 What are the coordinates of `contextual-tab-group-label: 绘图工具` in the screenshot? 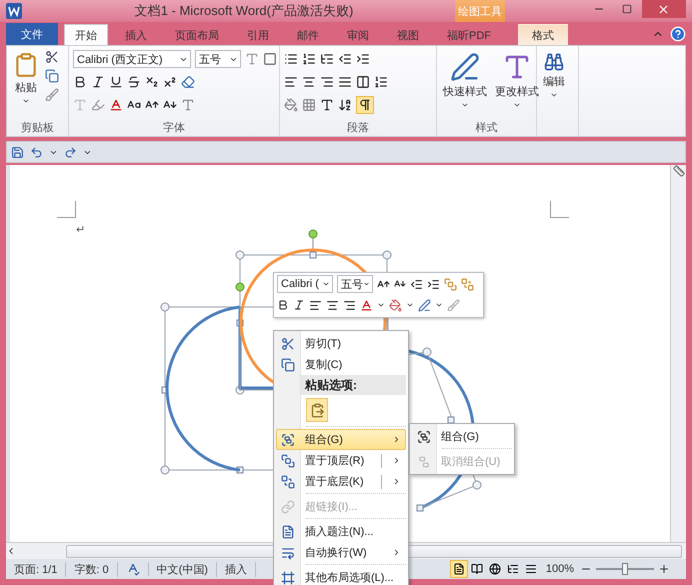 It's located at (480, 11).